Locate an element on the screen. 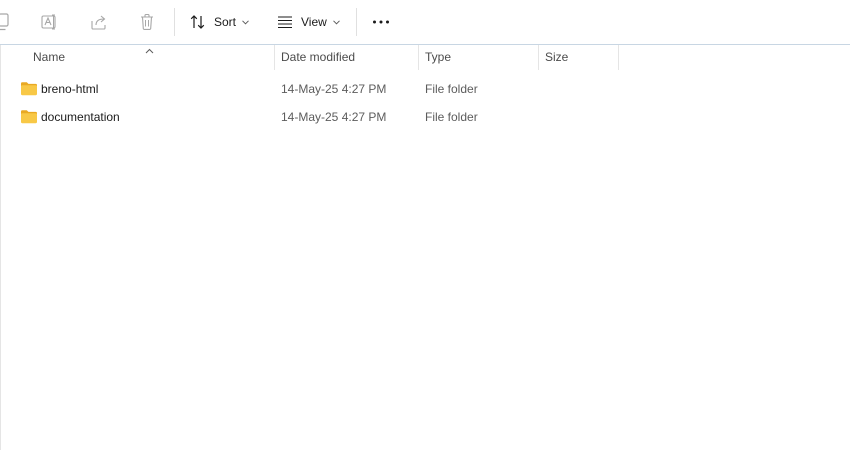 This screenshot has height=450, width=850. column-headers: Name Date modified Type Size is located at coordinates (425, 57).